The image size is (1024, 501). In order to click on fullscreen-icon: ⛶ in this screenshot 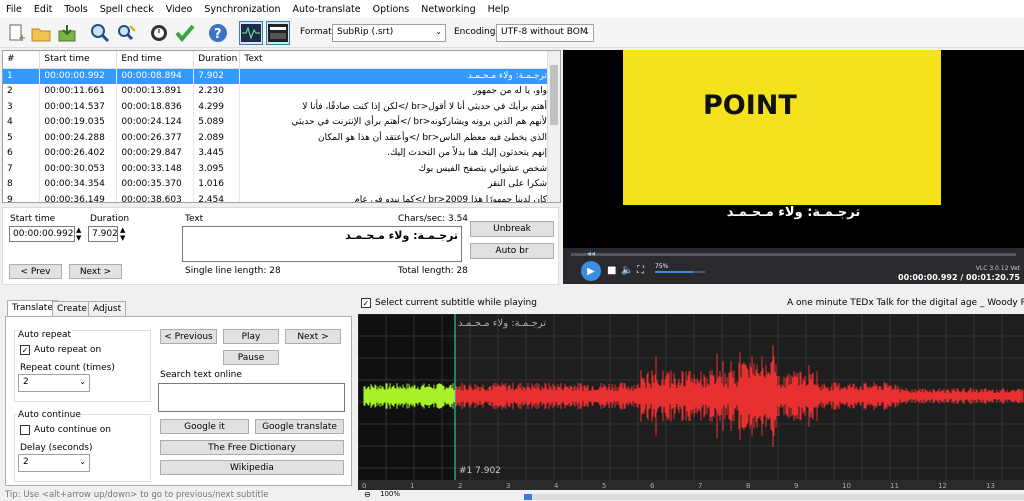, I will do `click(640, 270)`.